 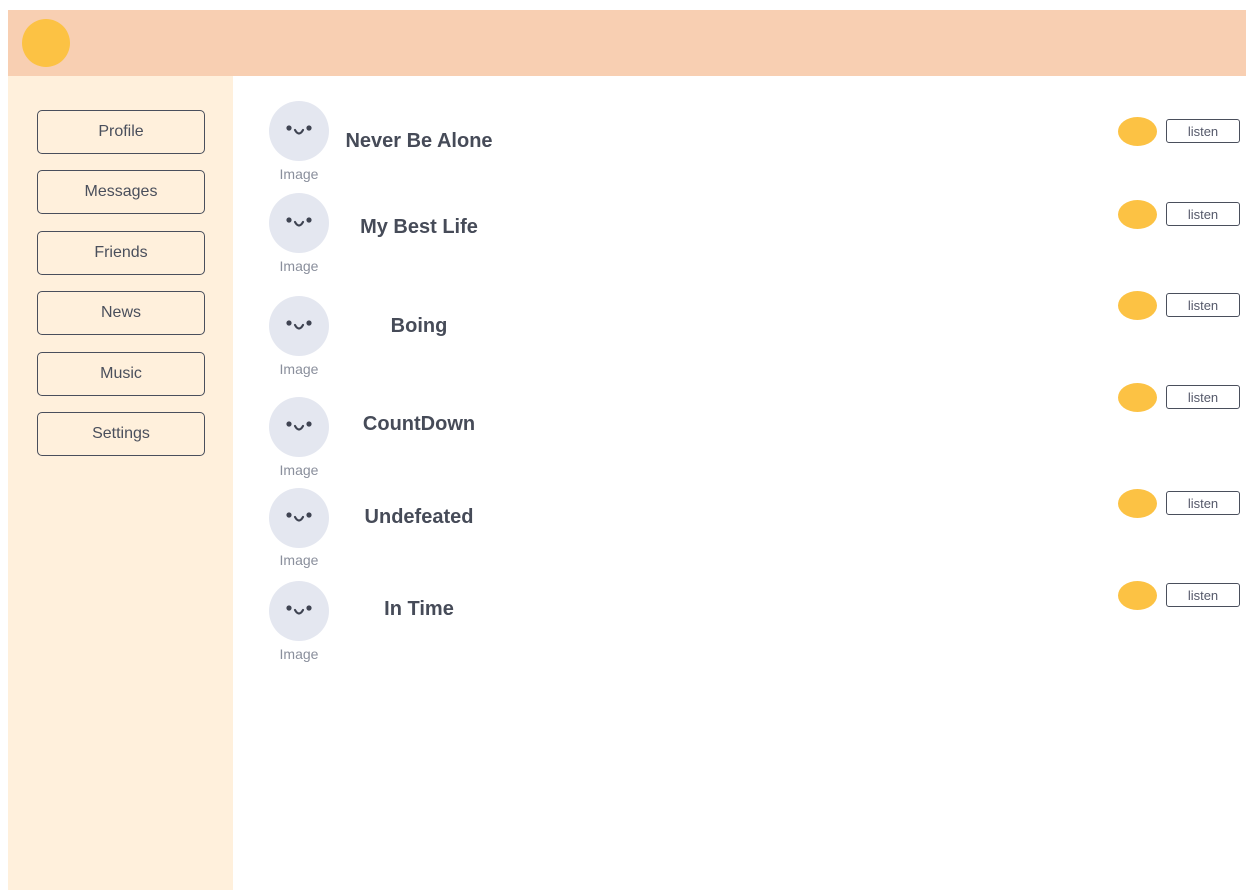 What do you see at coordinates (627, 43) in the screenshot?
I see `top-bar` at bounding box center [627, 43].